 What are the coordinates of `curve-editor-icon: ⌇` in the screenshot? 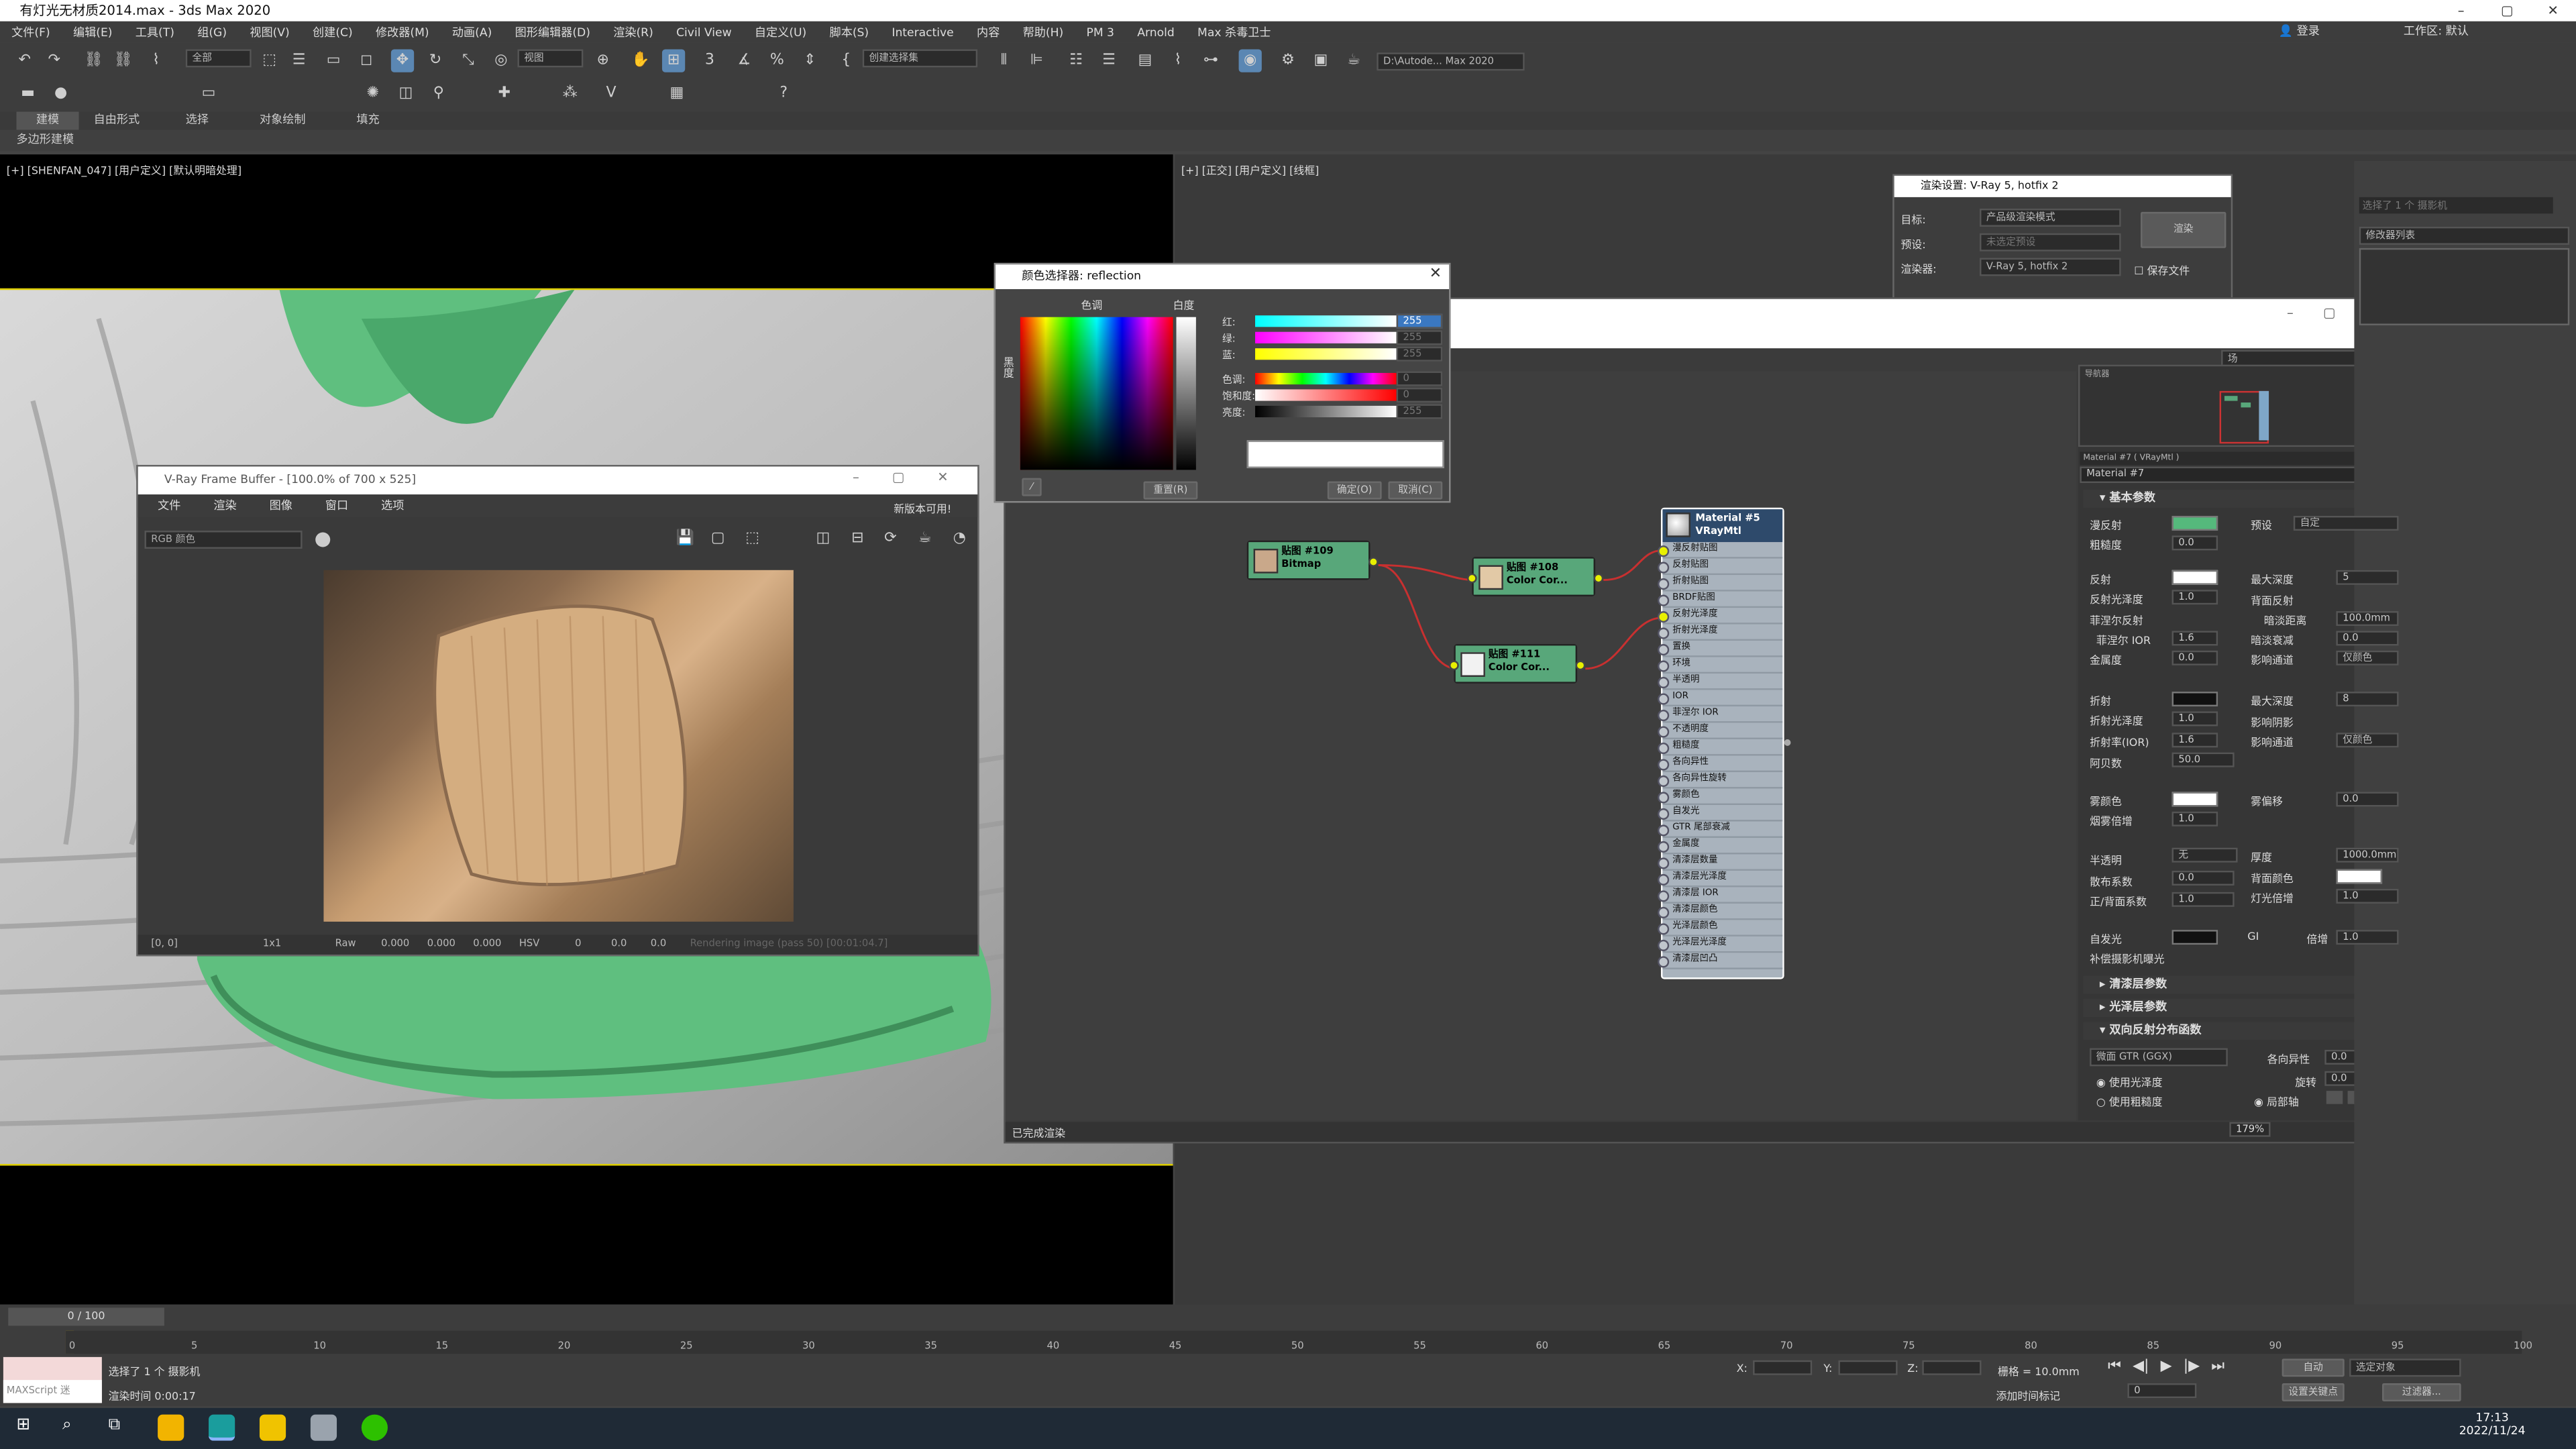 It's located at (1178, 60).